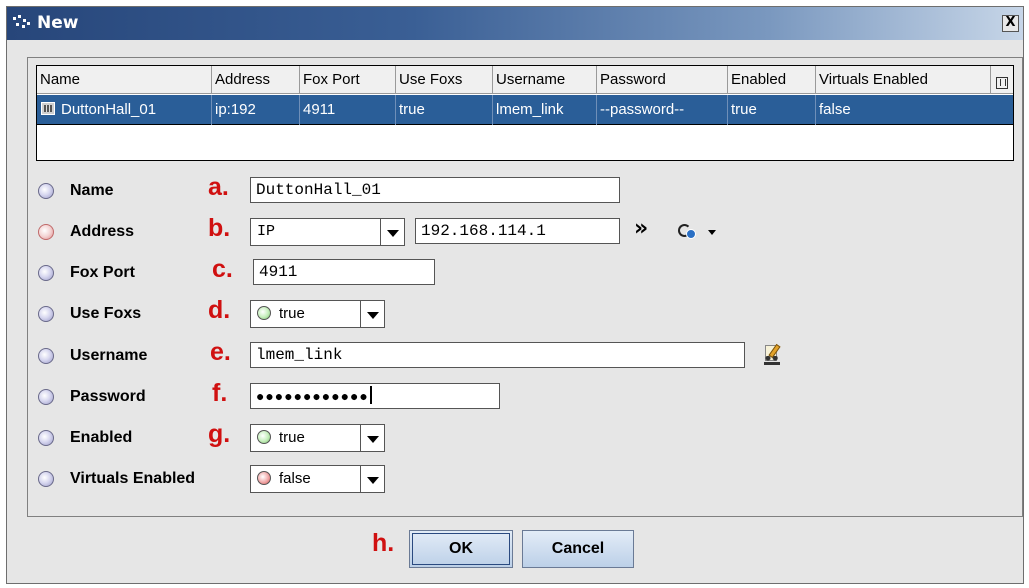 This screenshot has height=588, width=1029. What do you see at coordinates (344, 272) in the screenshot?
I see `fox-port-field: 4911` at bounding box center [344, 272].